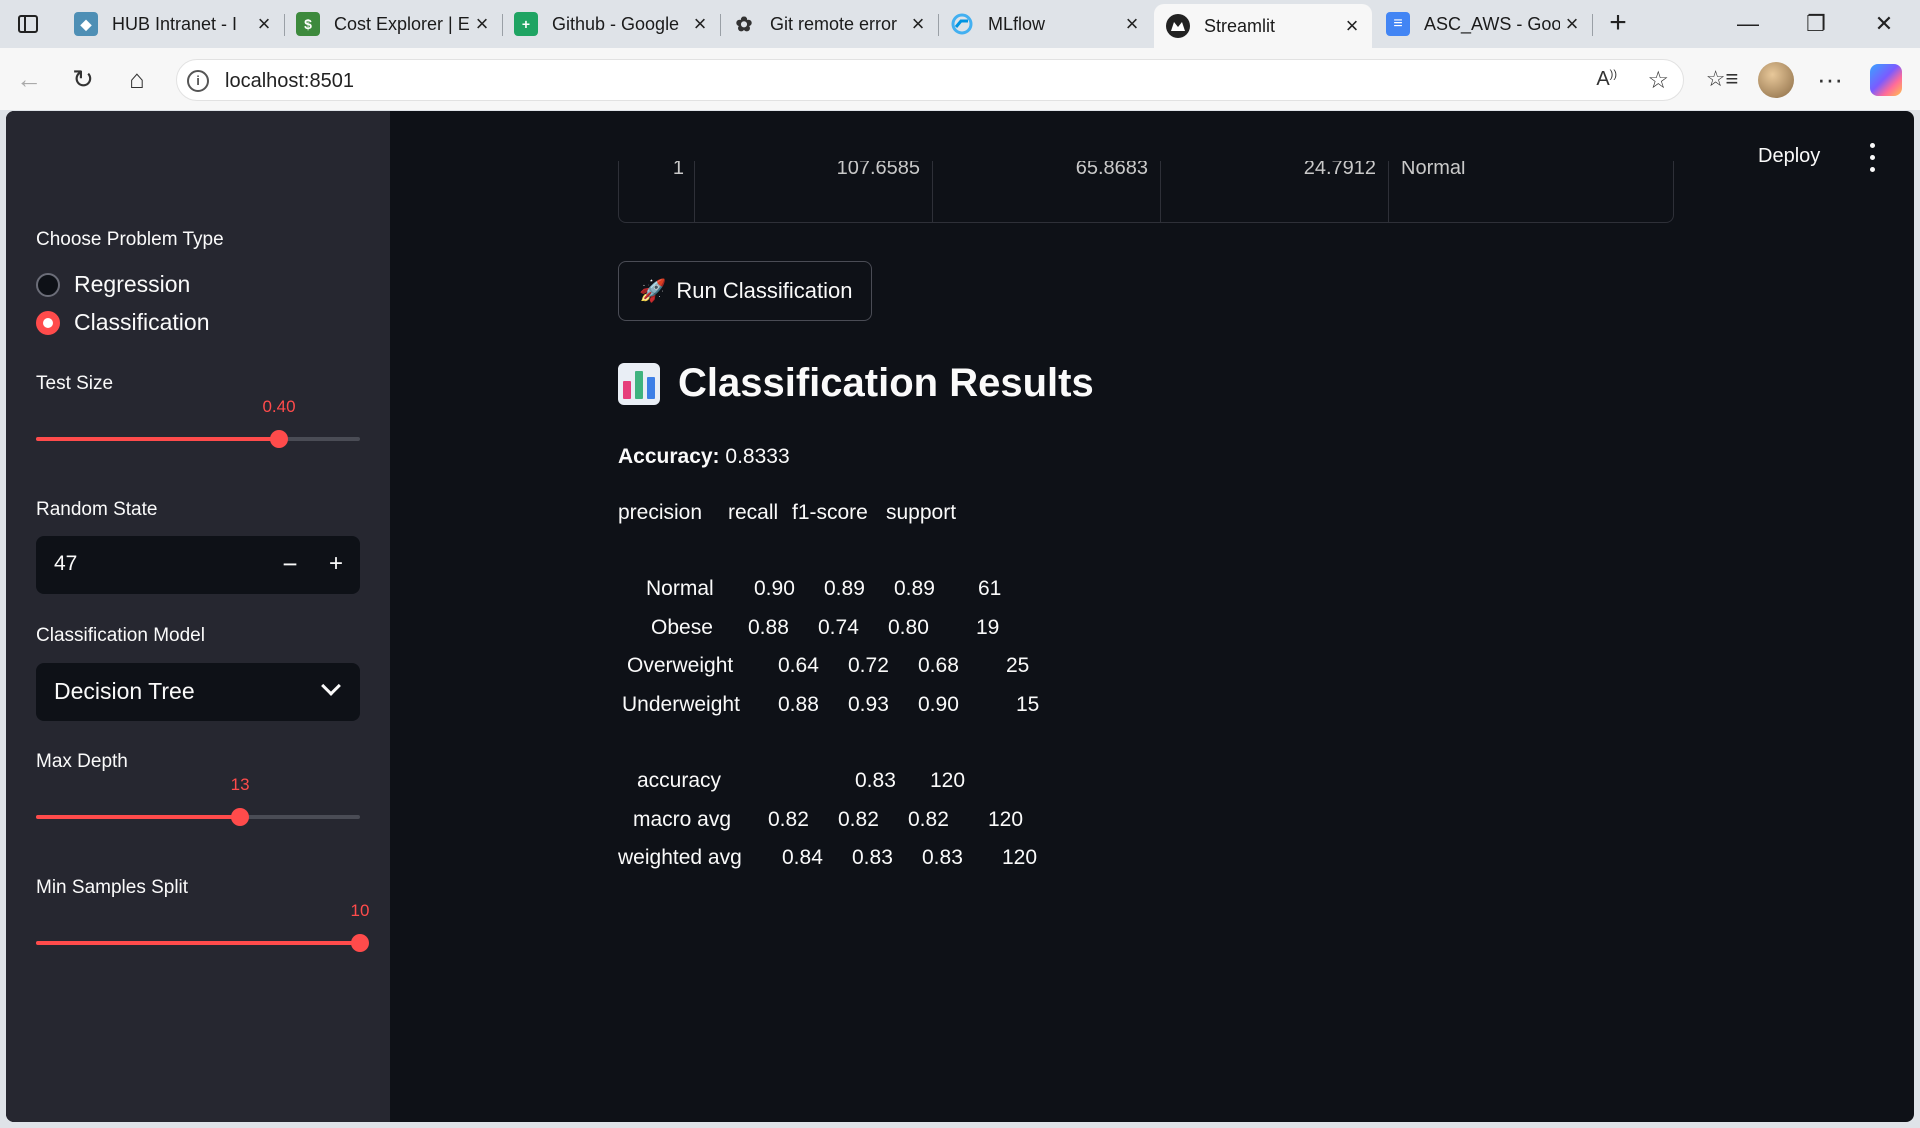 Image resolution: width=1920 pixels, height=1128 pixels. Describe the element at coordinates (757, 456) in the screenshot. I see `accuracy-value: 0.8333` at that location.